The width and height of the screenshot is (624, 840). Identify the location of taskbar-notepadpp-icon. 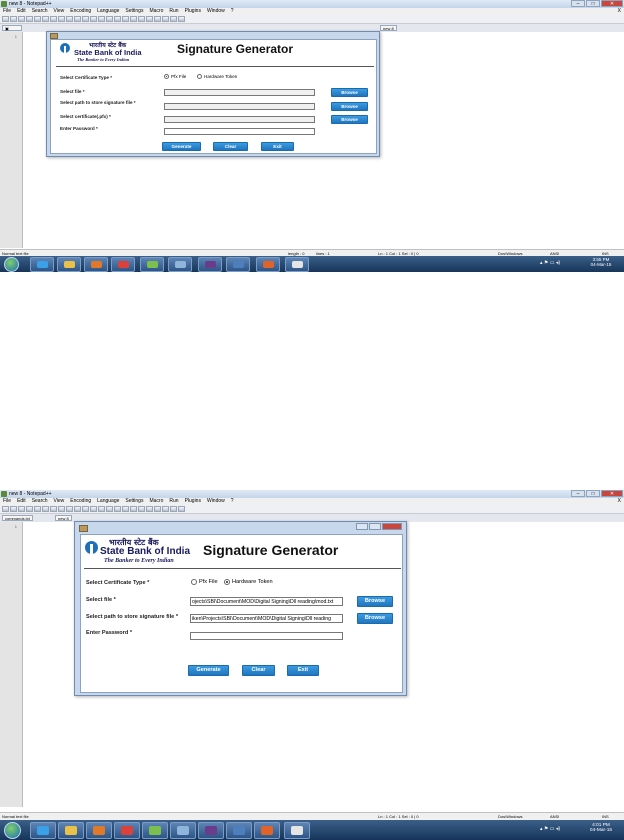
(155, 830).